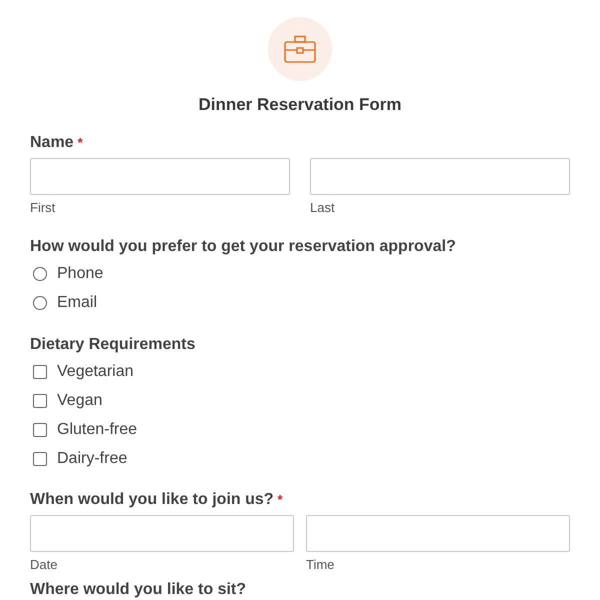 The image size is (600, 600). What do you see at coordinates (95, 372) in the screenshot?
I see `option-label: Vegetarian` at bounding box center [95, 372].